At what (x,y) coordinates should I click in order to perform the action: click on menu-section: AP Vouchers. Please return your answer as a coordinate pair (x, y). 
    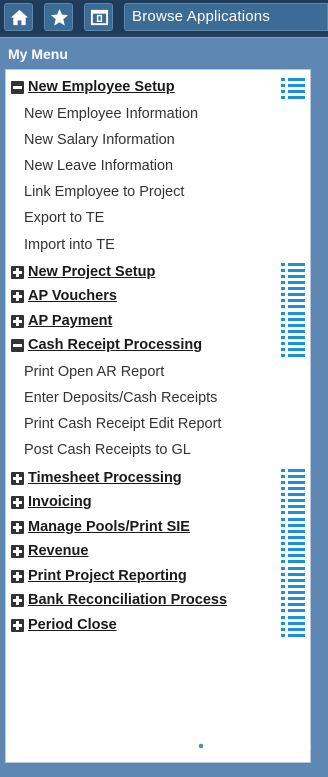
    Looking at the image, I should click on (159, 298).